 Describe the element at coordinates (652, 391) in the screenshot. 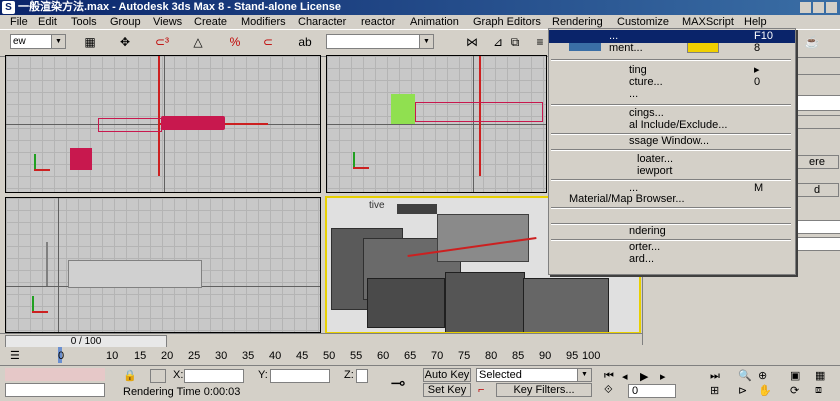

I see `current-frame-field: 0` at that location.